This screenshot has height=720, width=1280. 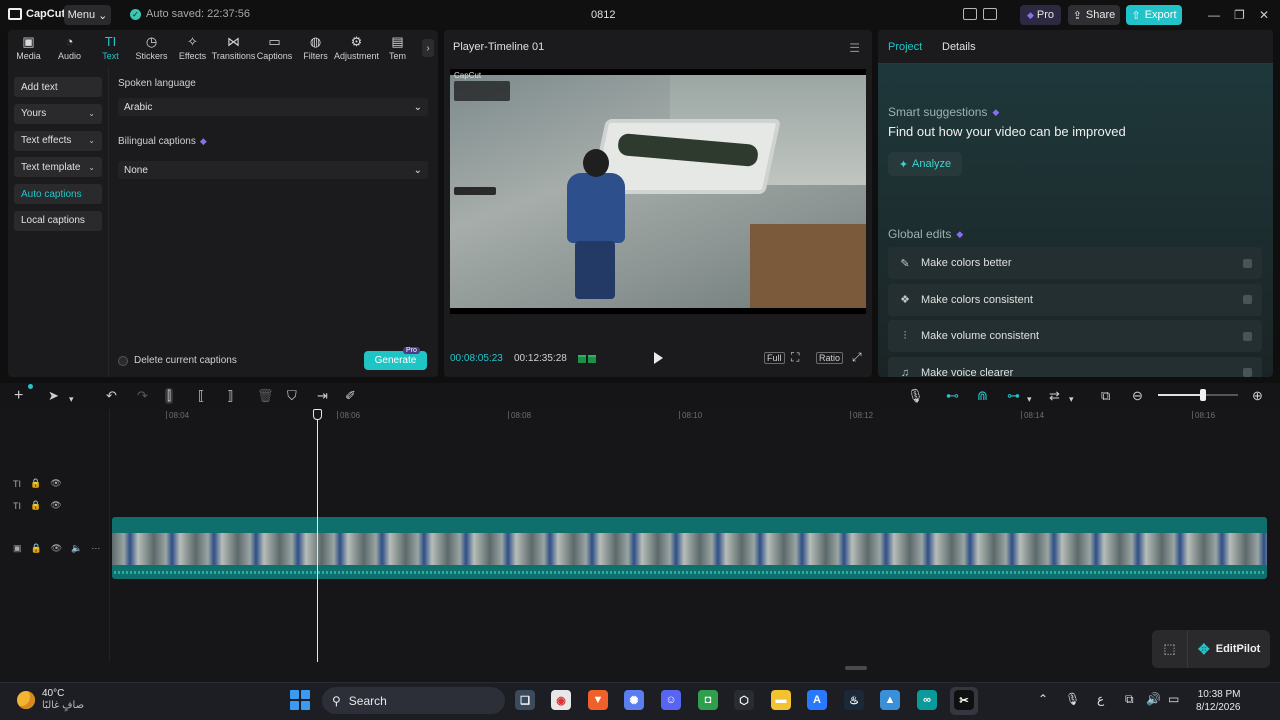 What do you see at coordinates (854, 48) in the screenshot?
I see `hamburger-icon: ☰` at bounding box center [854, 48].